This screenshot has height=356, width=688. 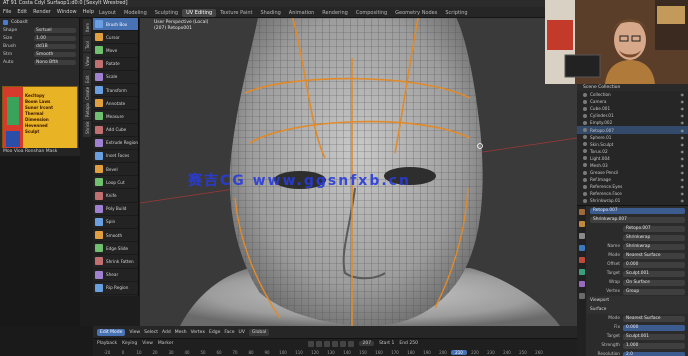 What do you see at coordinates (456, 13) in the screenshot?
I see `workspace-tab: Scripting` at bounding box center [456, 13].